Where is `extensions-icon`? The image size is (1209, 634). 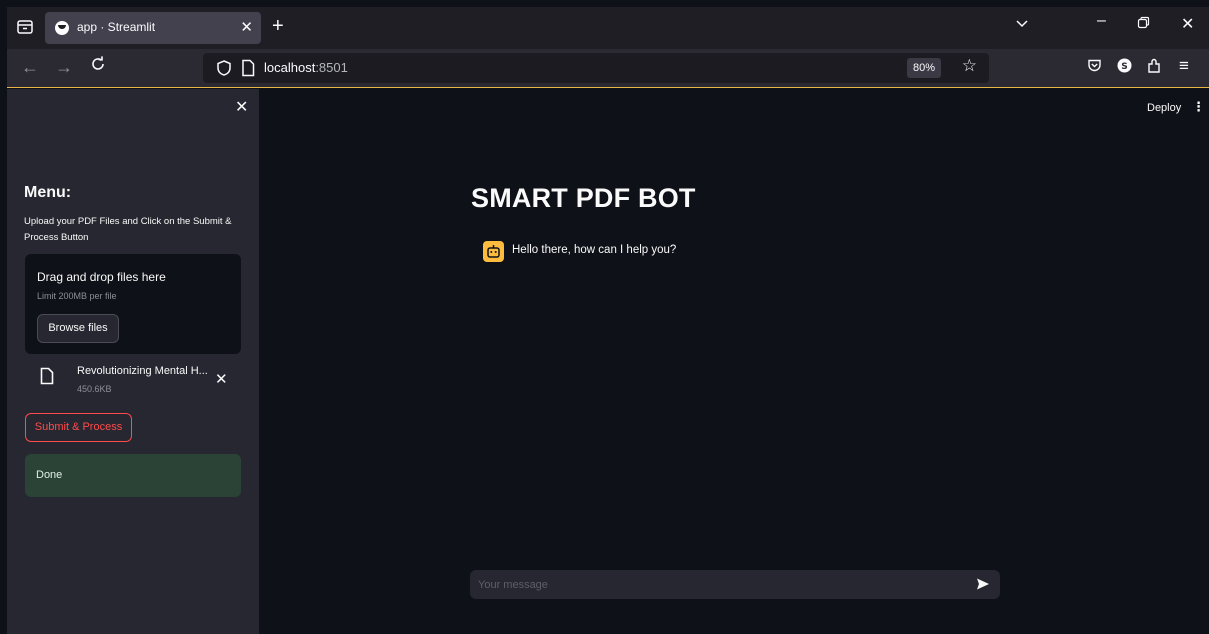
extensions-icon is located at coordinates (1154, 68).